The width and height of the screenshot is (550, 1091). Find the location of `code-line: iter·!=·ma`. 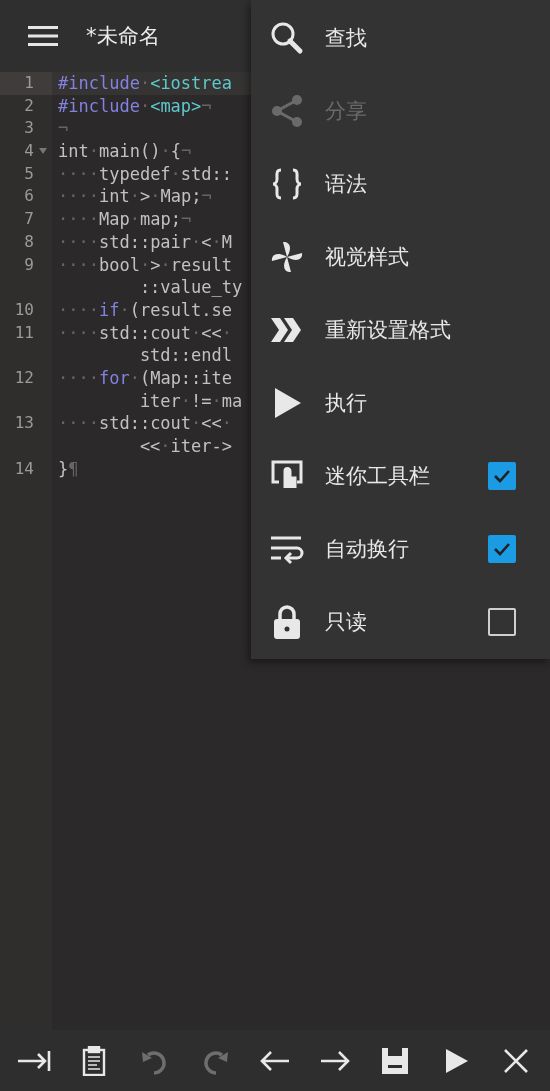

code-line: iter·!=·ma is located at coordinates (191, 400).